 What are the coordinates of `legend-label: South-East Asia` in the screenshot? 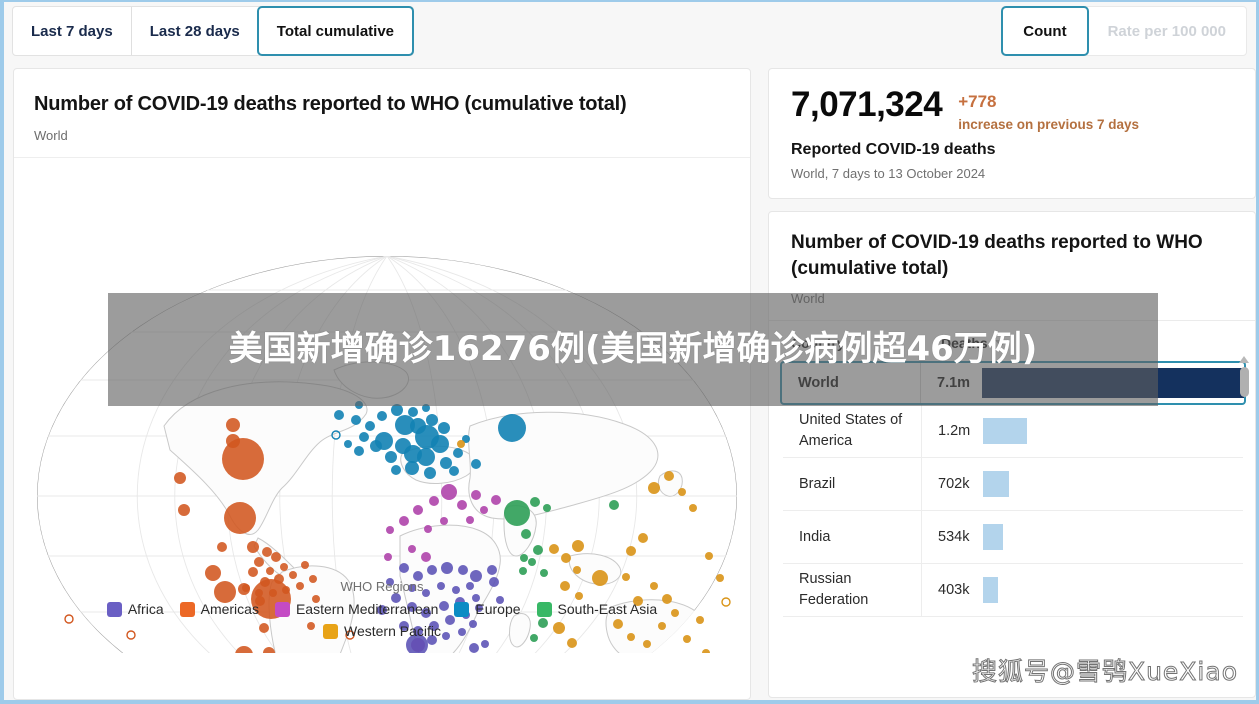 It's located at (607, 609).